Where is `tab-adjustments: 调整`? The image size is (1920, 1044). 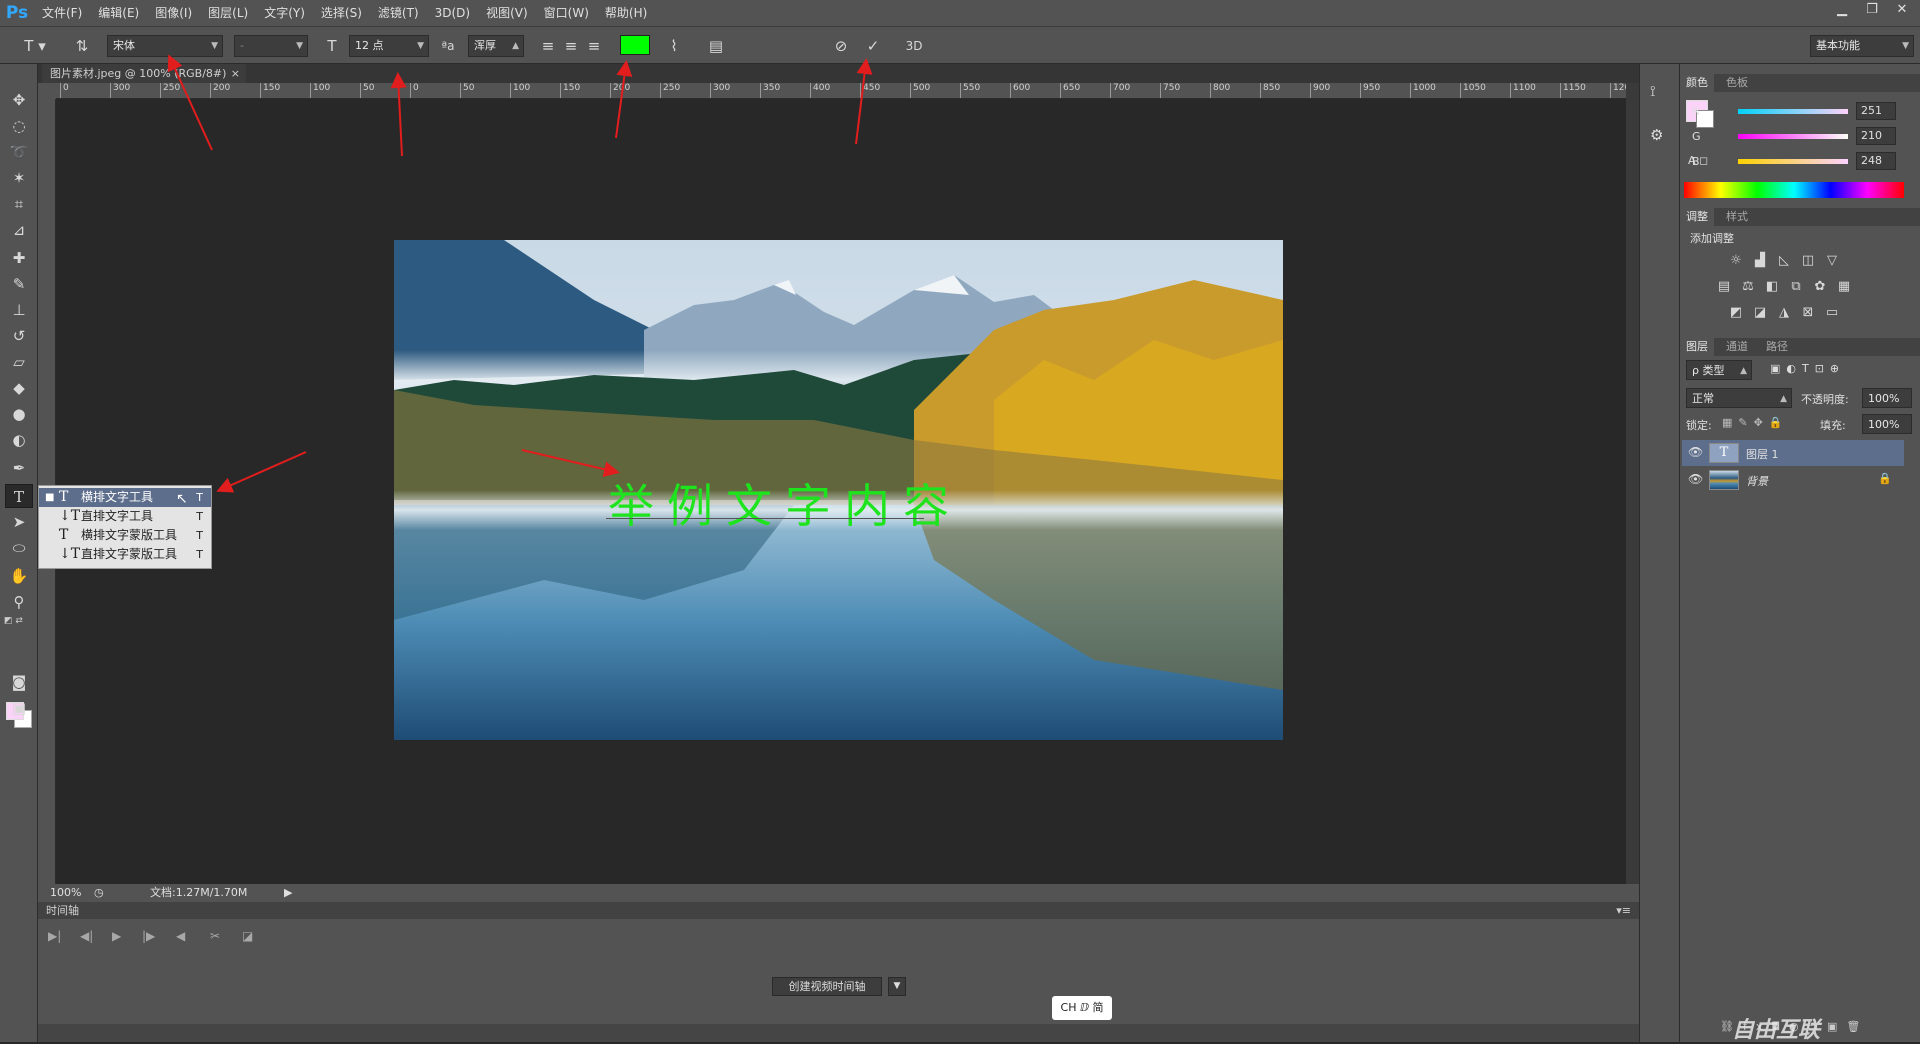 tab-adjustments: 调整 is located at coordinates (1697, 217).